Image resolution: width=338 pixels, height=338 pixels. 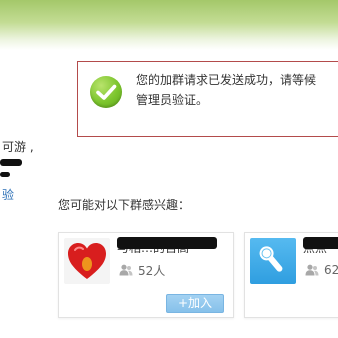 I want to click on check-icon, so click(x=106, y=92).